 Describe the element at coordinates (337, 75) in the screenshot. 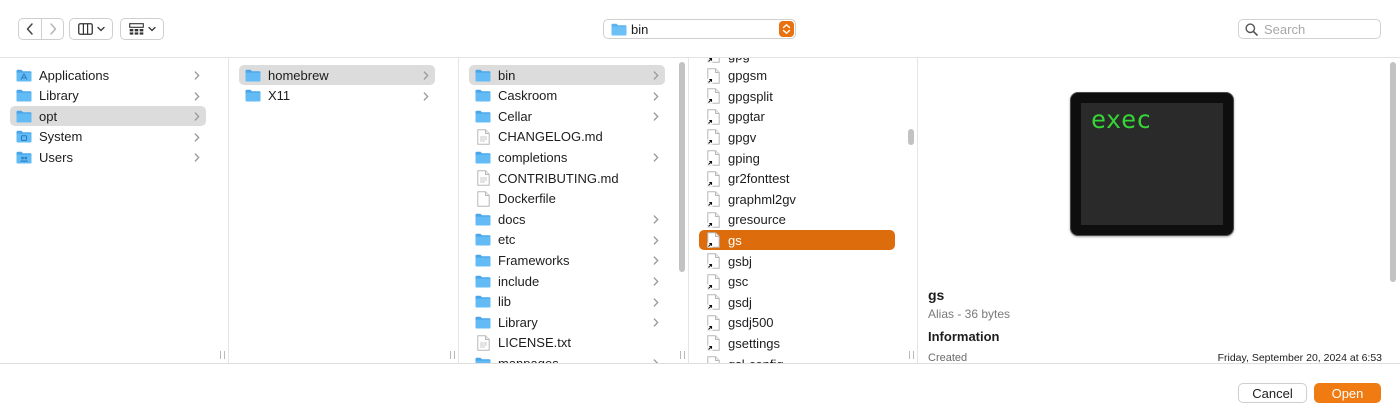

I see `list-item: homebrew` at that location.